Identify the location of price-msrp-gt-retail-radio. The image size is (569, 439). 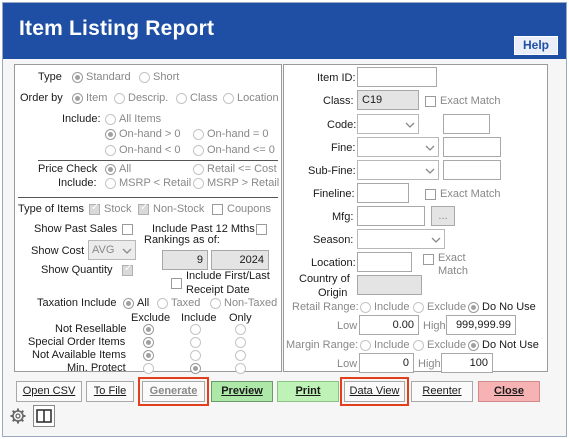
(198, 183).